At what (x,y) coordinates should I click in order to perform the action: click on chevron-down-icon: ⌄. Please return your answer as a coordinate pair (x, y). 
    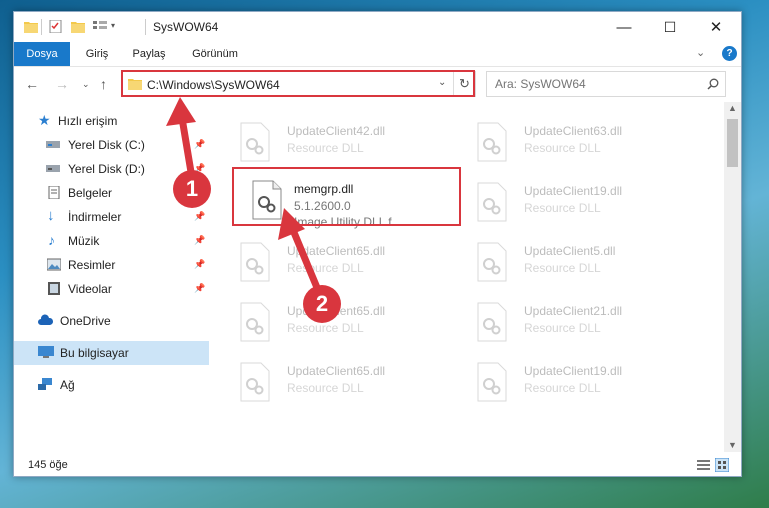
    Looking at the image, I should click on (700, 52).